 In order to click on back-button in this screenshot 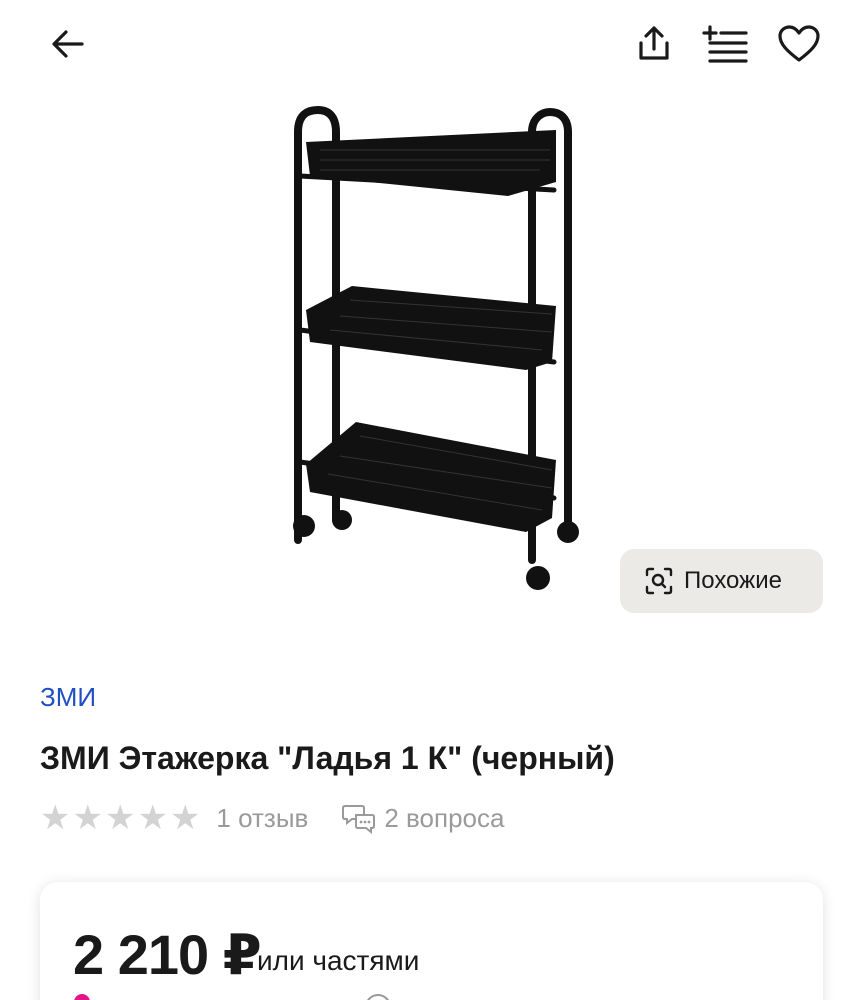, I will do `click(68, 44)`.